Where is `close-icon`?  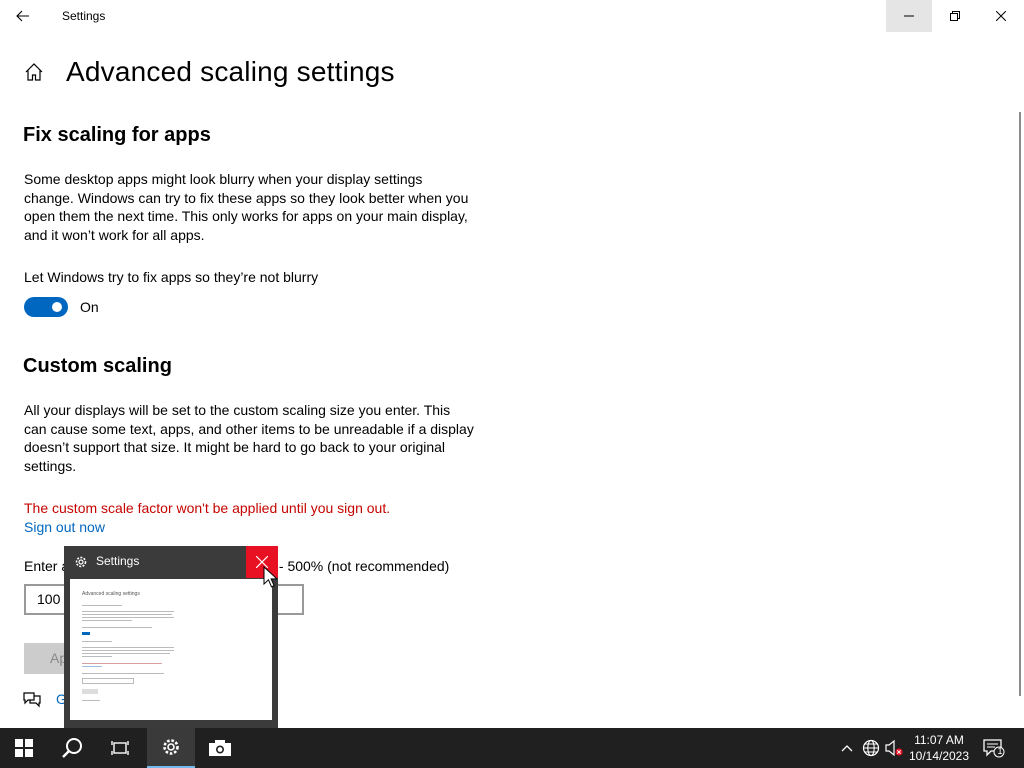 close-icon is located at coordinates (1001, 16).